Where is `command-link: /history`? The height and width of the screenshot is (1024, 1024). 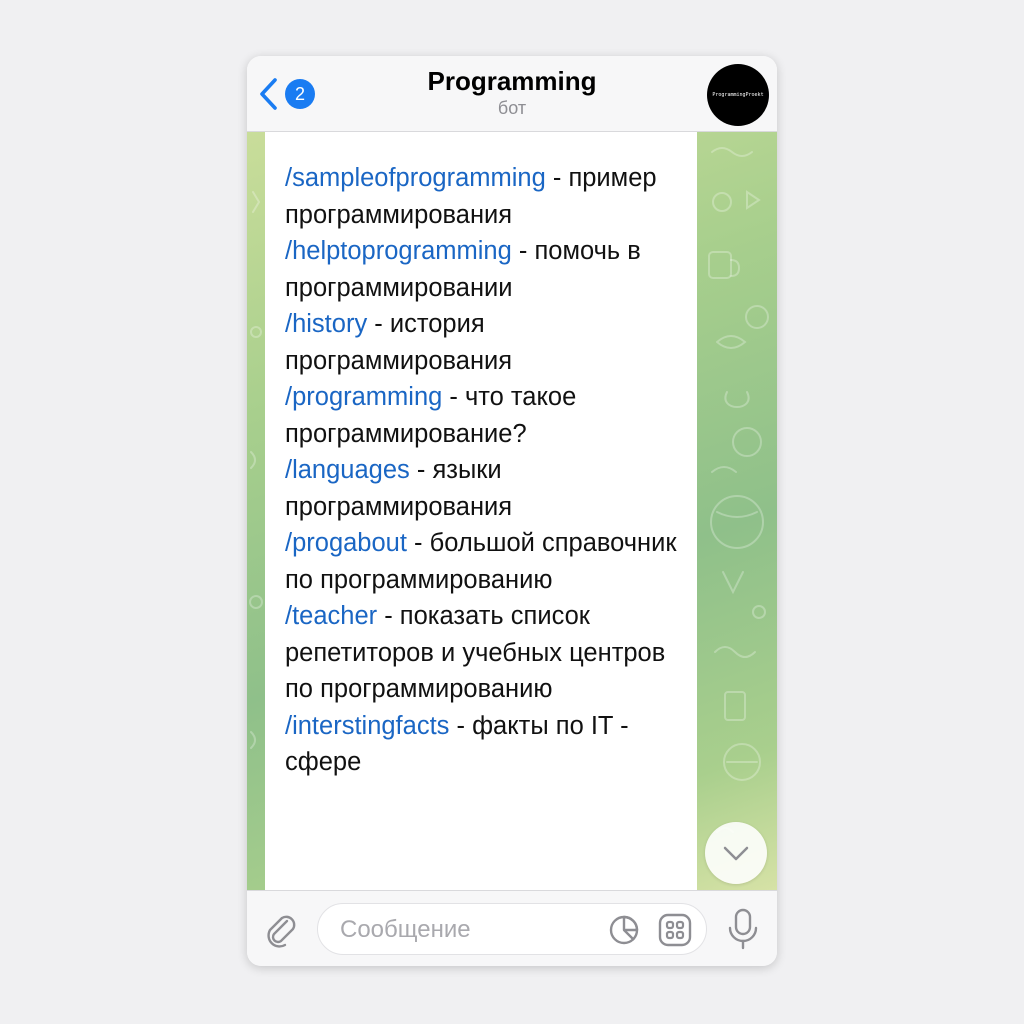 command-link: /history is located at coordinates (326, 324).